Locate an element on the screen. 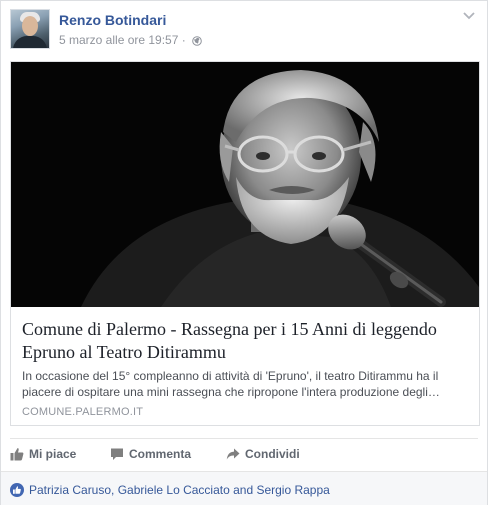 Image resolution: width=488 pixels, height=505 pixels. post-header: Renzo Botindari 5 marzo alle ore 19:57 · is located at coordinates (244, 30).